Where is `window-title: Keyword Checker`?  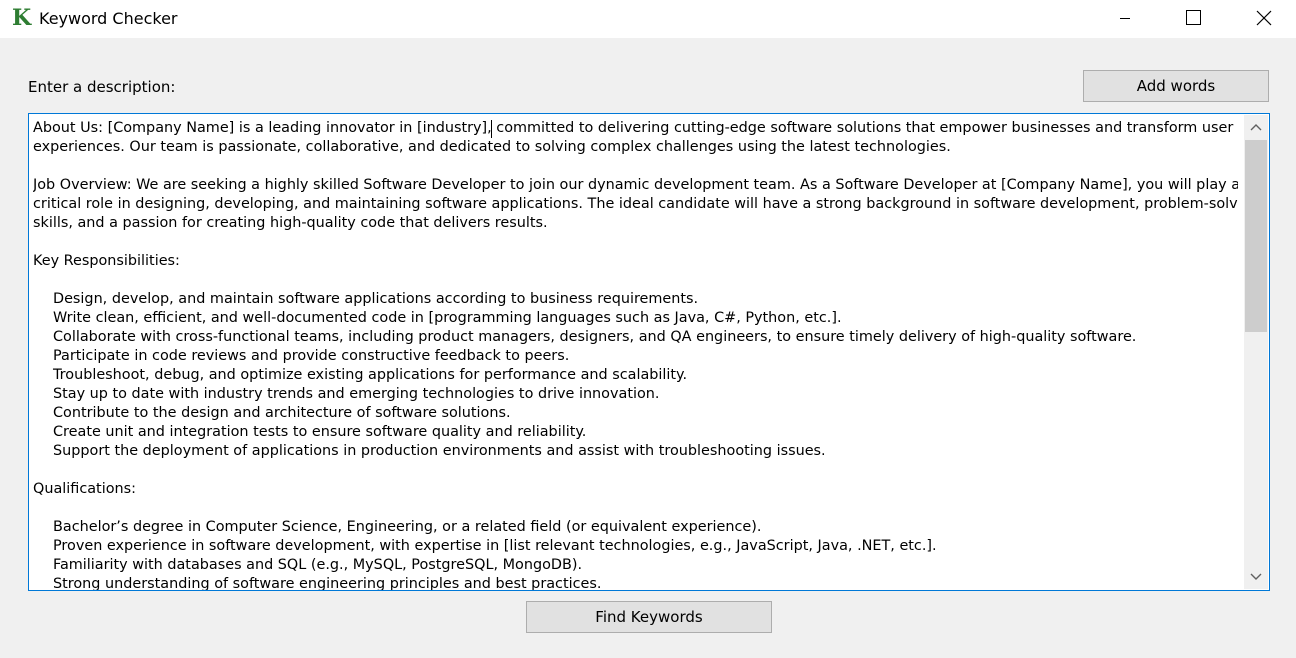
window-title: Keyword Checker is located at coordinates (108, 18).